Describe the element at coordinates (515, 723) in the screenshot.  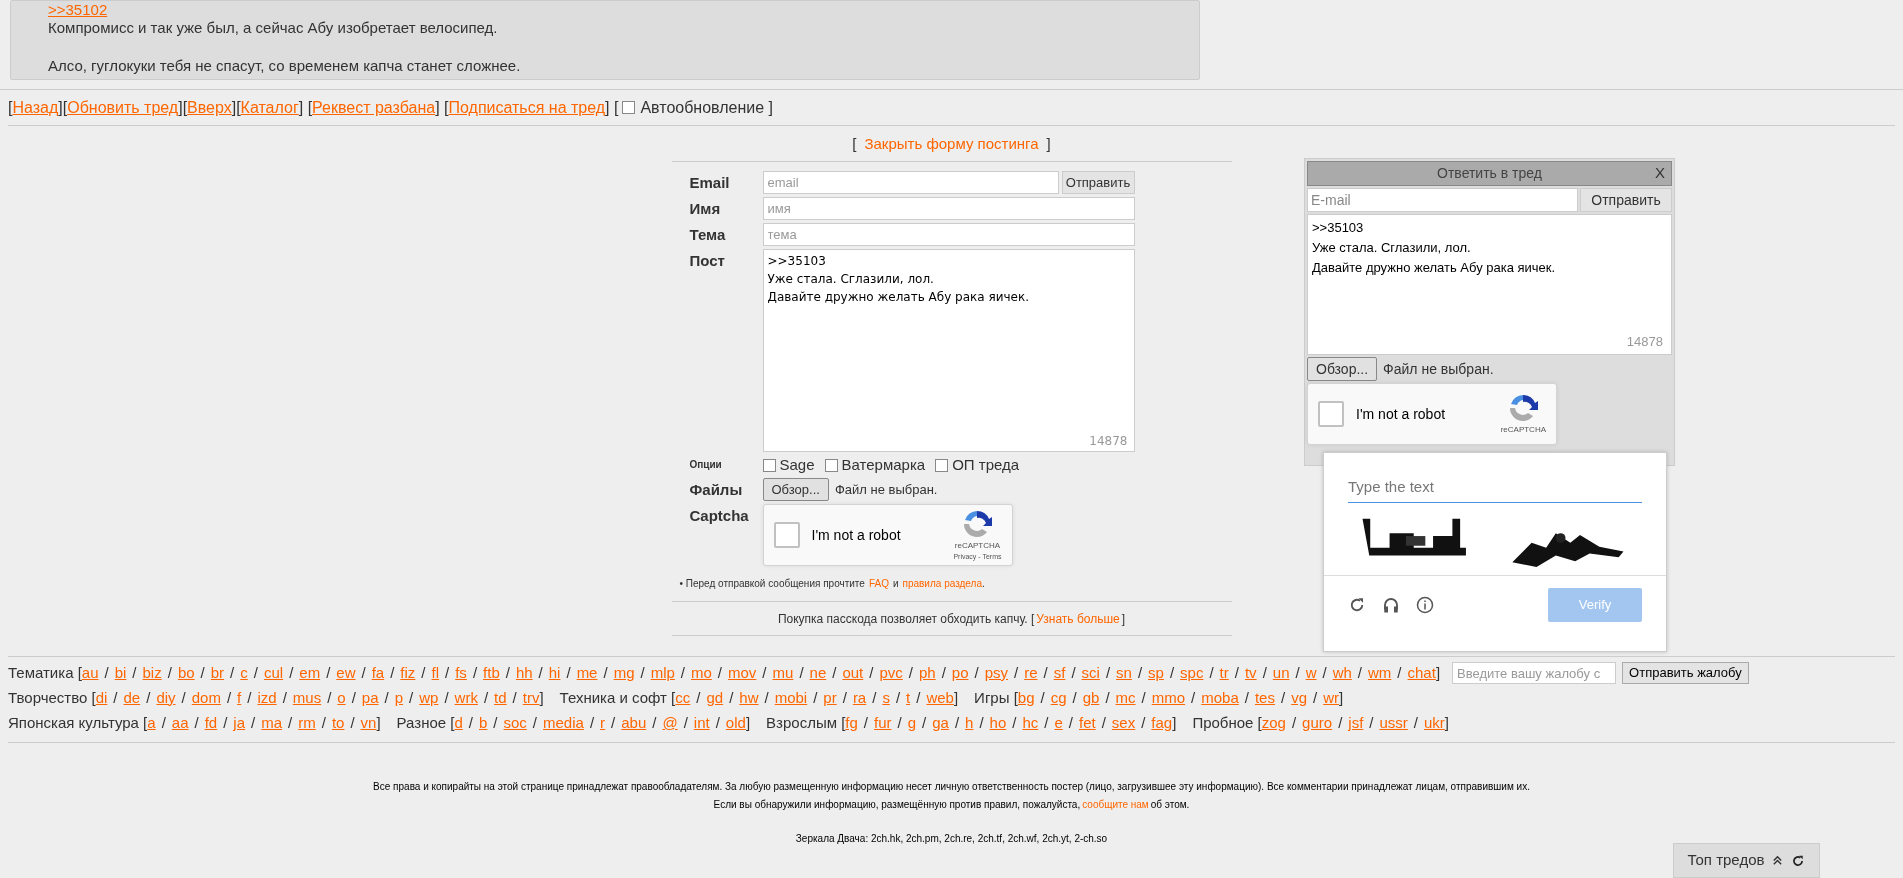
I see `board-link: soc` at that location.